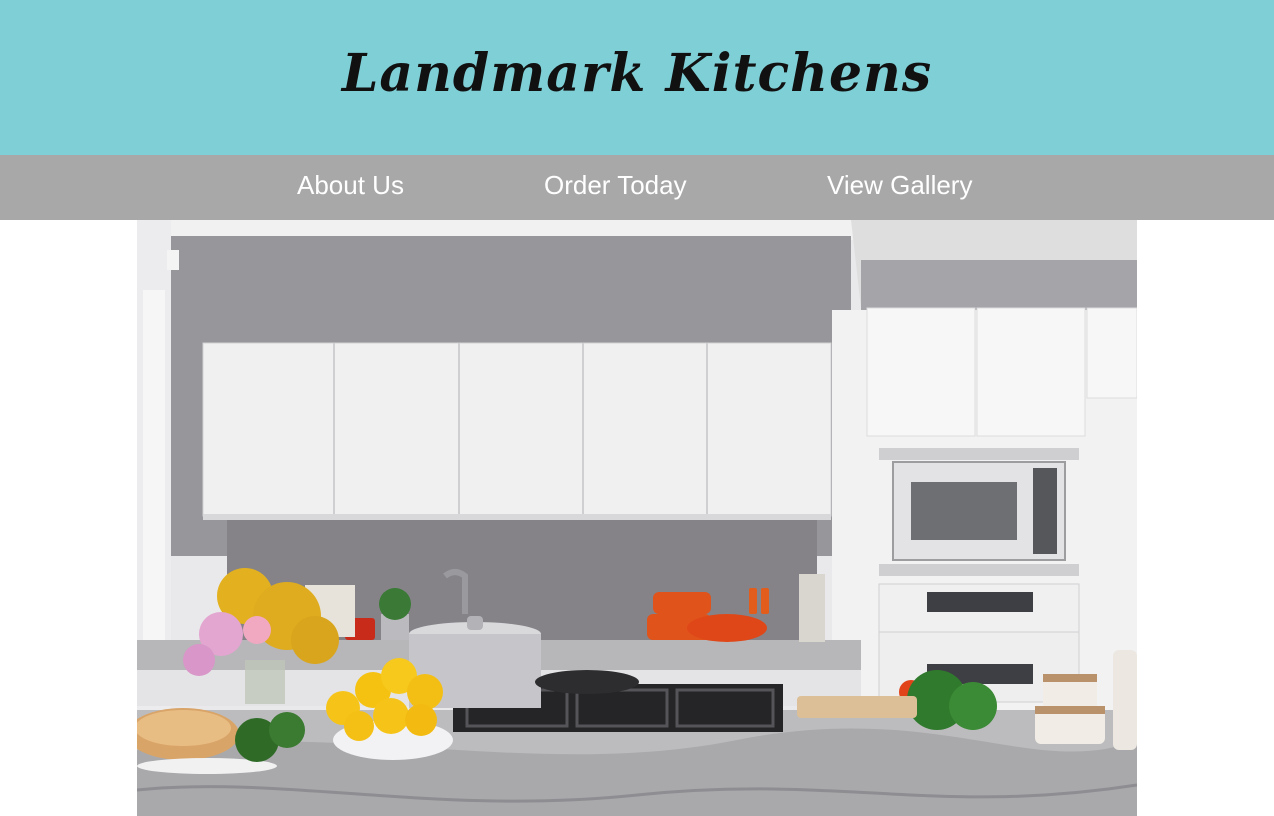  I want to click on nav-bar: About Us Order Today View Gallery, so click(637, 187).